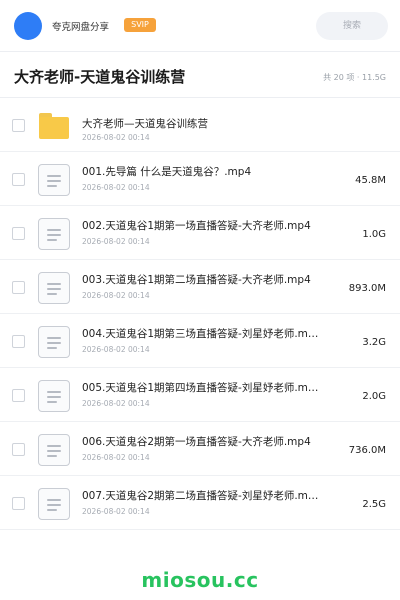 This screenshot has height=600, width=400. What do you see at coordinates (81, 27) in the screenshot?
I see `brand-name: 夸克网盘分享` at bounding box center [81, 27].